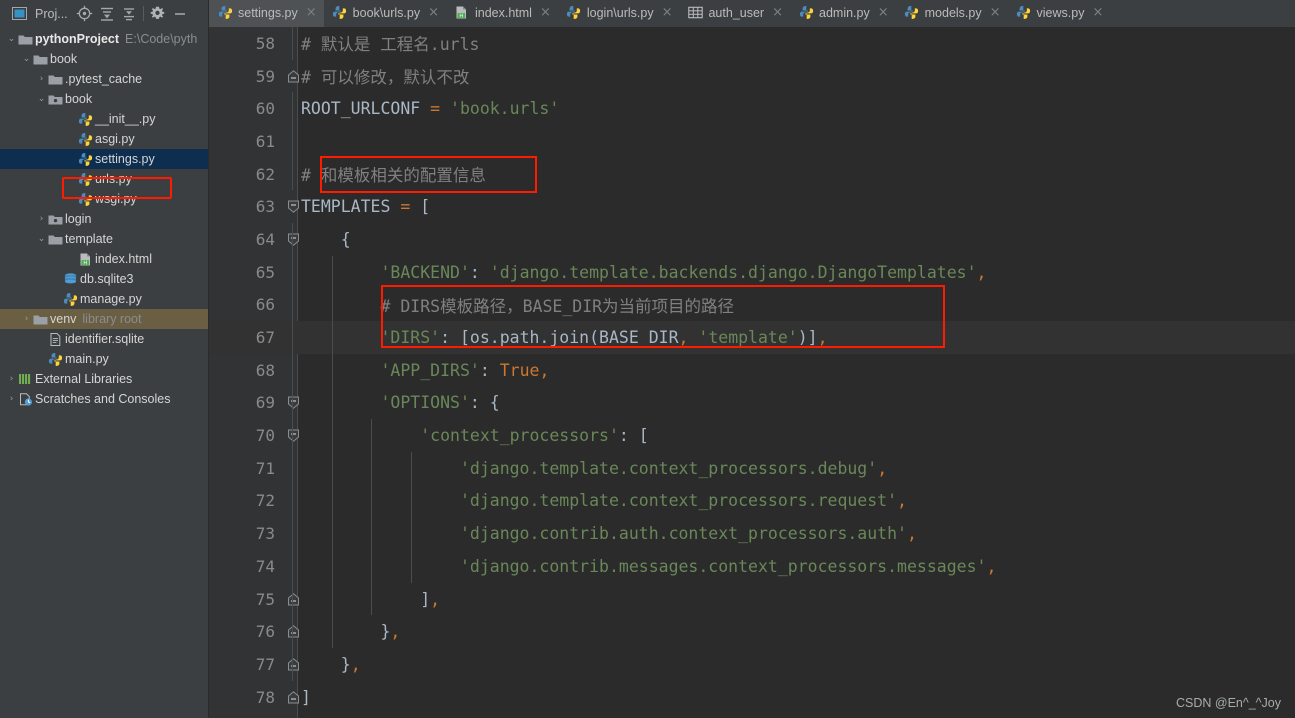  I want to click on code-token: ], so click(306, 697).